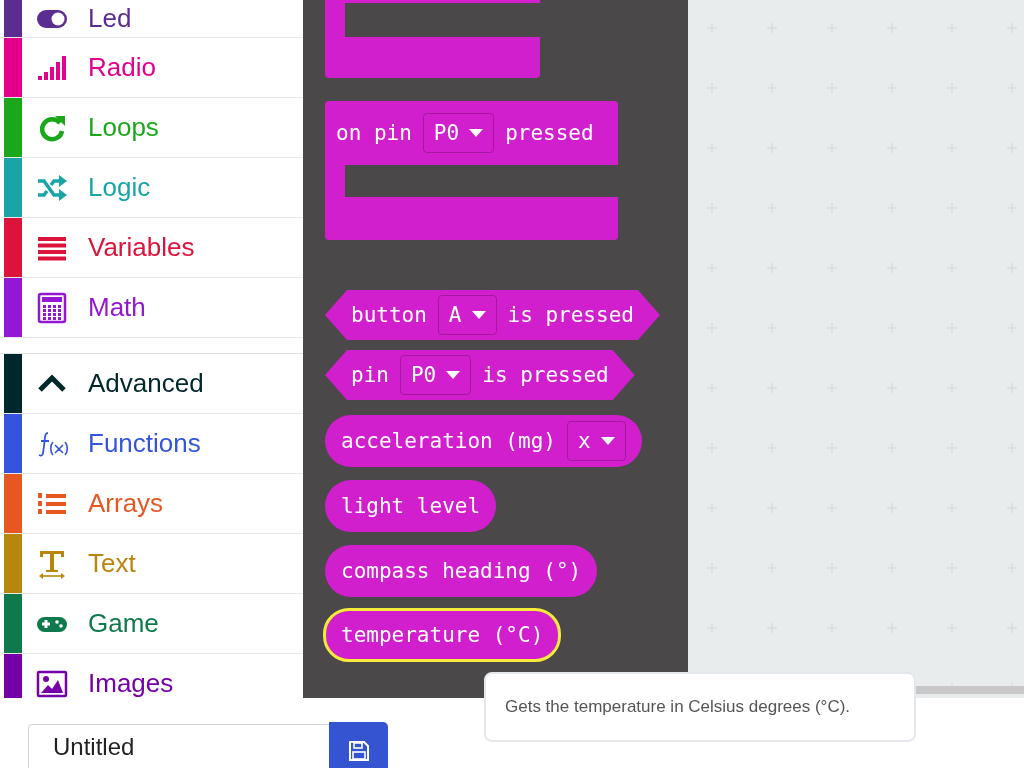 The height and width of the screenshot is (768, 1024). What do you see at coordinates (151, 248) in the screenshot?
I see `category-item: Variables` at bounding box center [151, 248].